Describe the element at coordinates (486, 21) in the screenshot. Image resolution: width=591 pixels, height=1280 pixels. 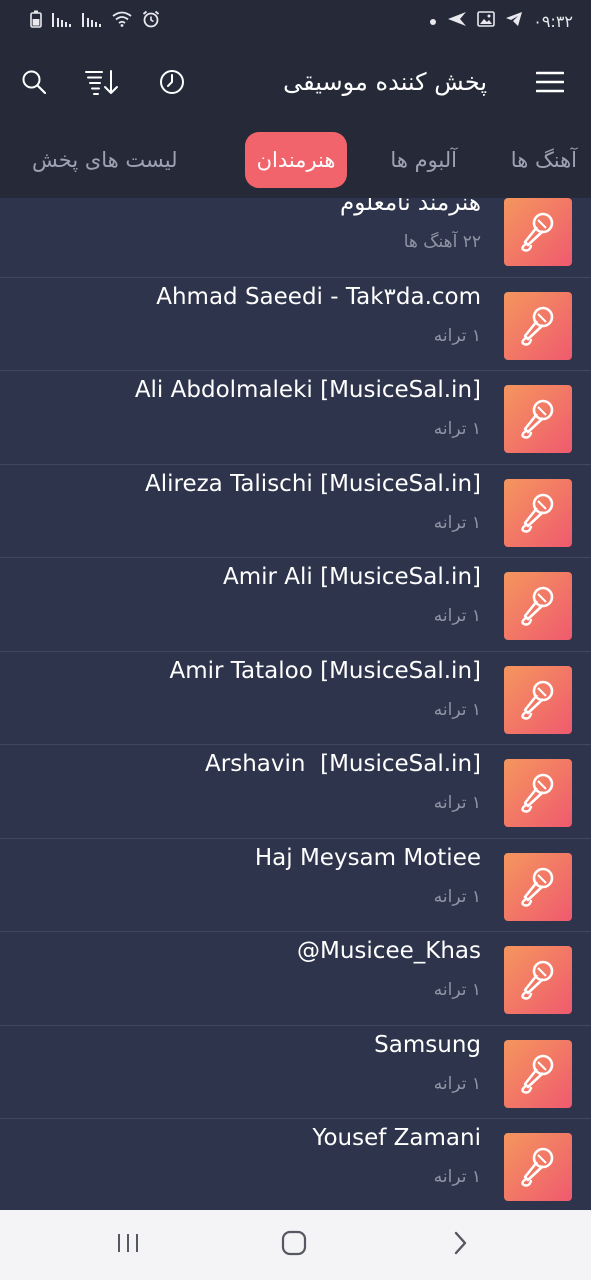
I see `gallery-icon` at that location.